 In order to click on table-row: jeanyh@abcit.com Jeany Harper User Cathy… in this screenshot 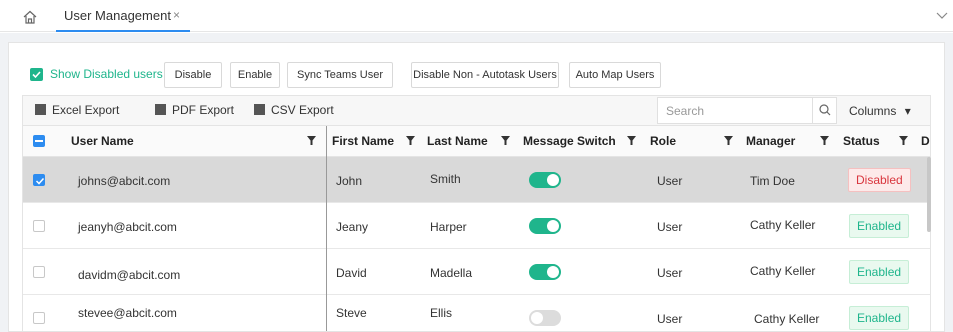, I will do `click(476, 226)`.